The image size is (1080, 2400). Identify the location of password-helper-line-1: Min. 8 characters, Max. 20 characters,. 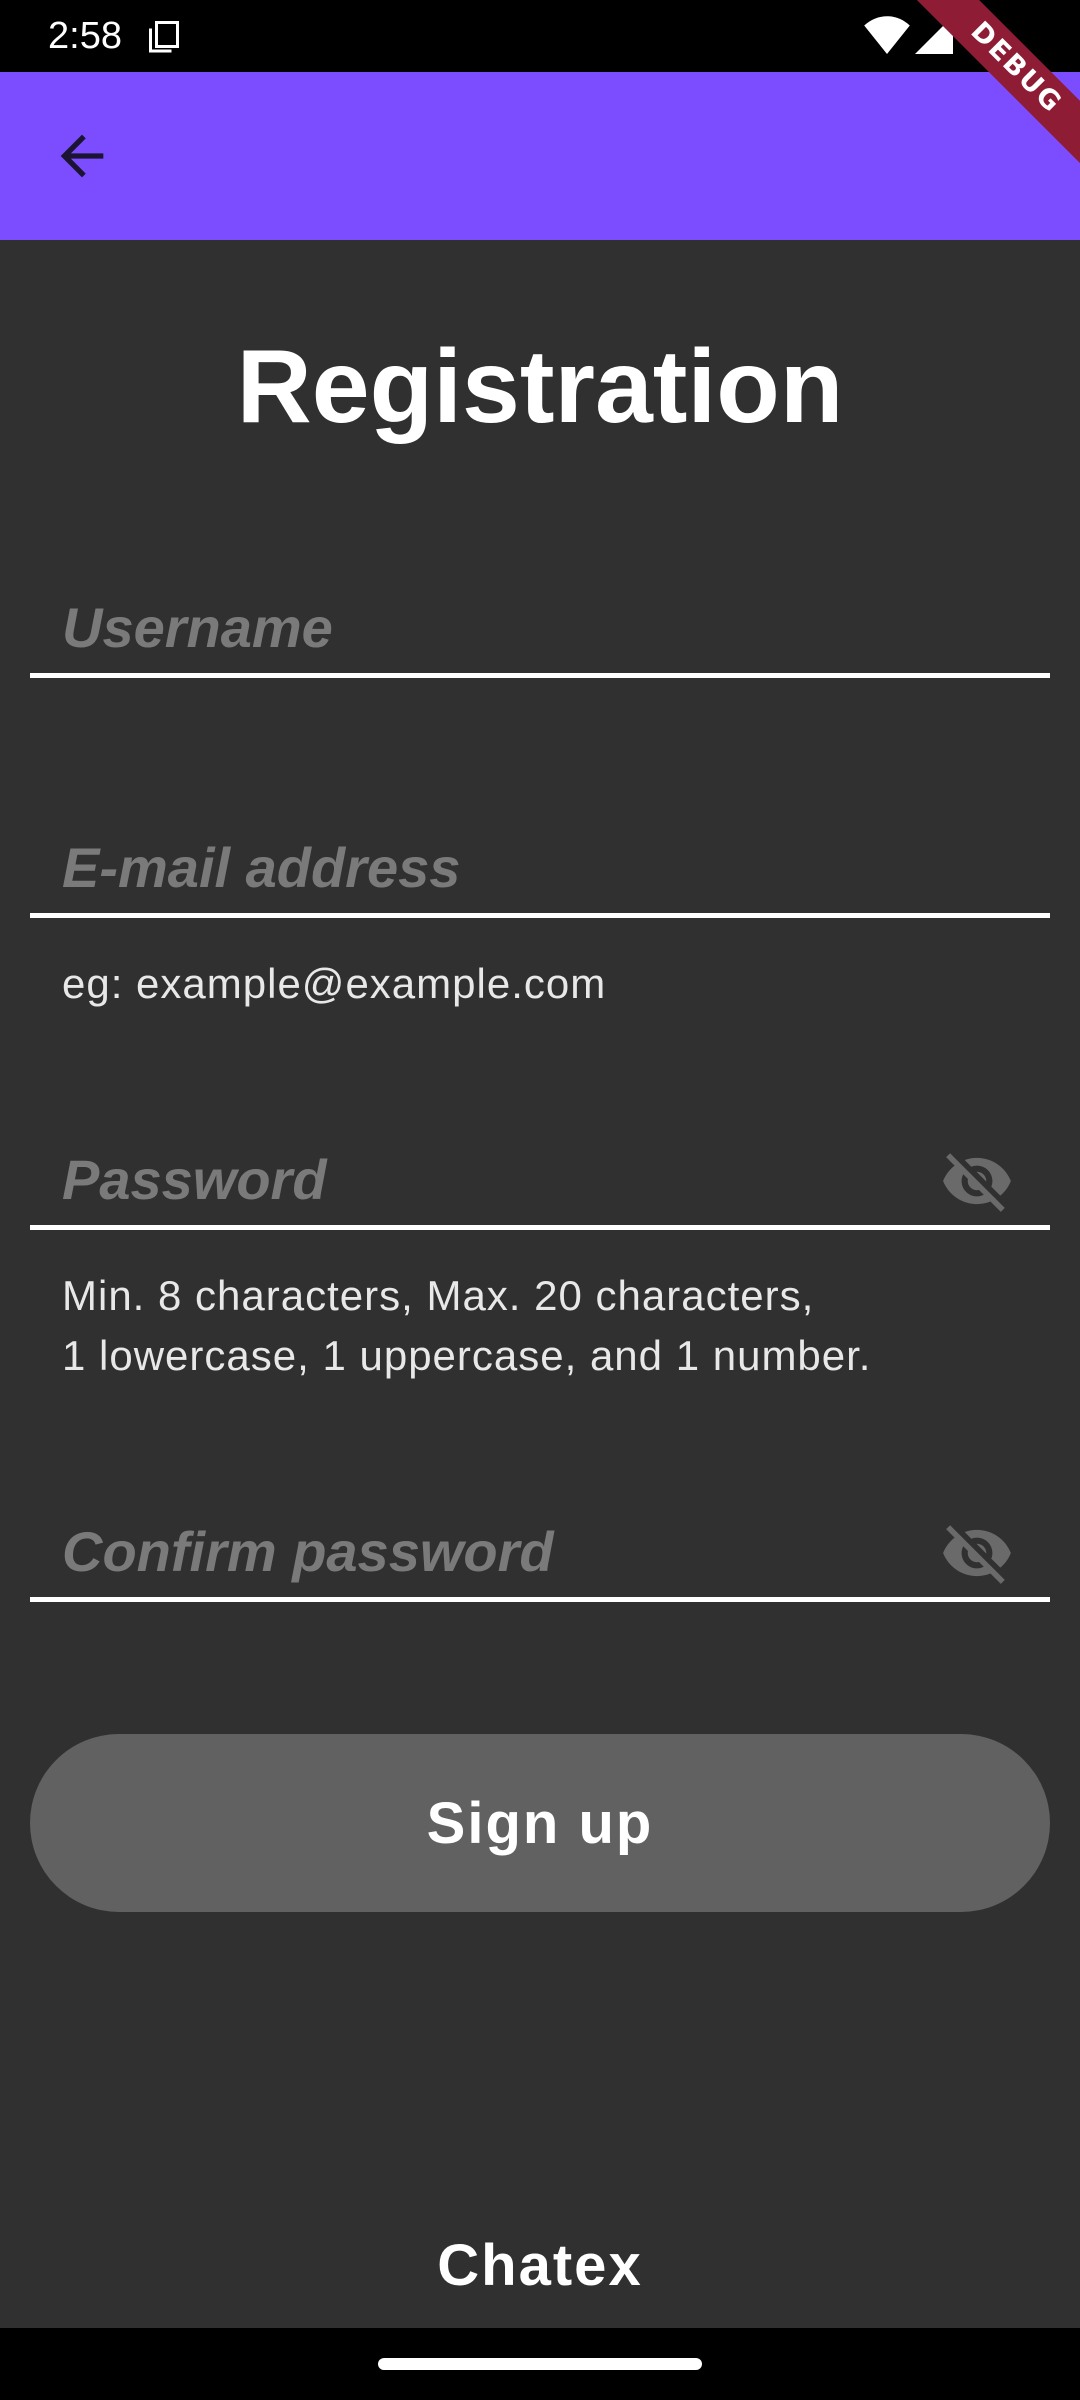
(438, 1295).